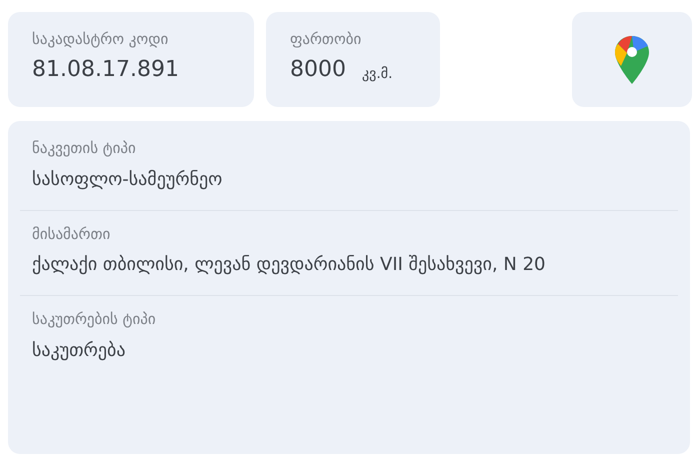 The width and height of the screenshot is (700, 462). I want to click on map-pin-icon, so click(632, 59).